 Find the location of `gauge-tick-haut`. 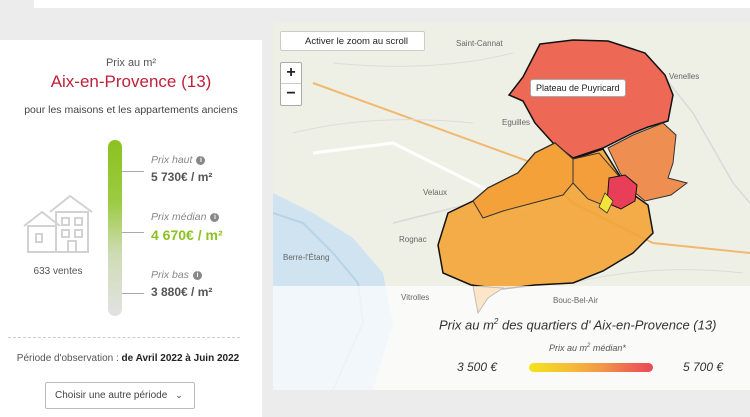

gauge-tick-haut is located at coordinates (133, 171).